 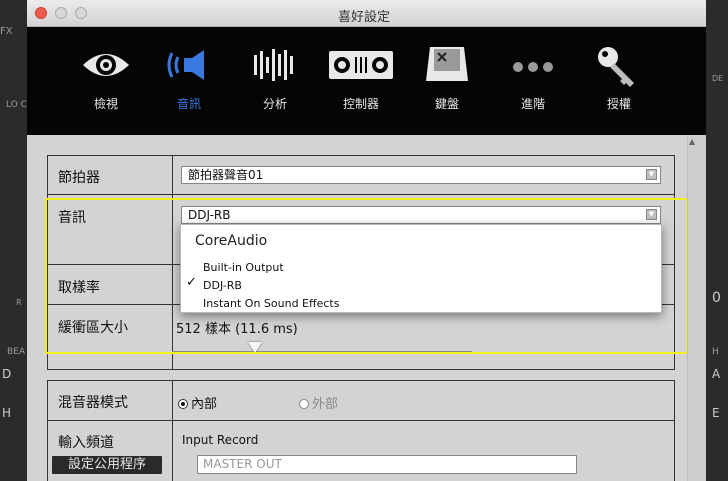 What do you see at coordinates (718, 78) in the screenshot?
I see `bg-label: DE` at bounding box center [718, 78].